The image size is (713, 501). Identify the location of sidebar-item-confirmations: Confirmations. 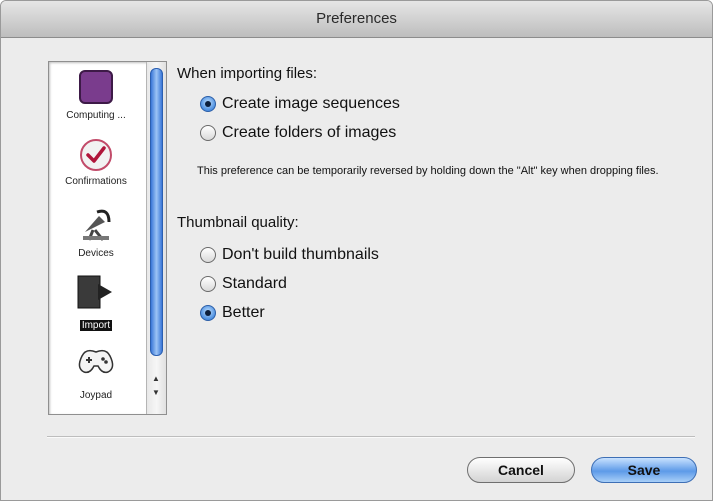
(96, 165).